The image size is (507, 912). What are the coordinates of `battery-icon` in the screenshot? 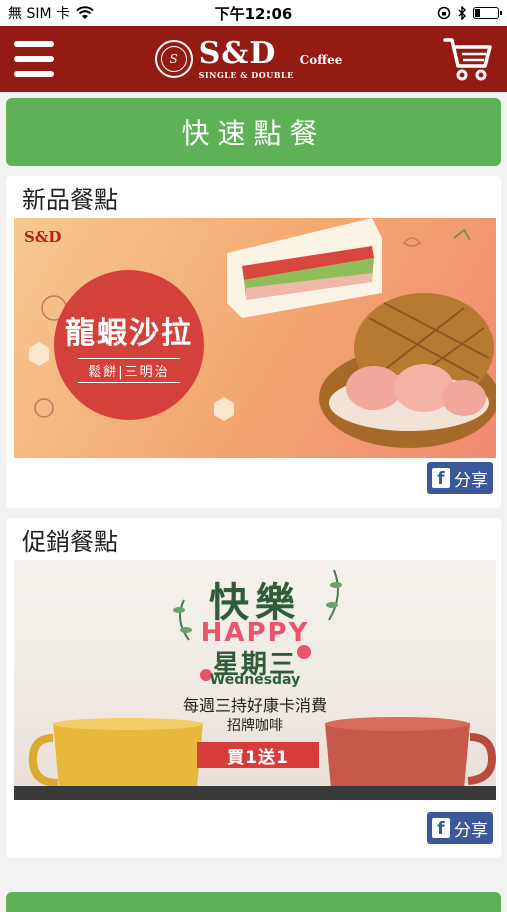 It's located at (487, 13).